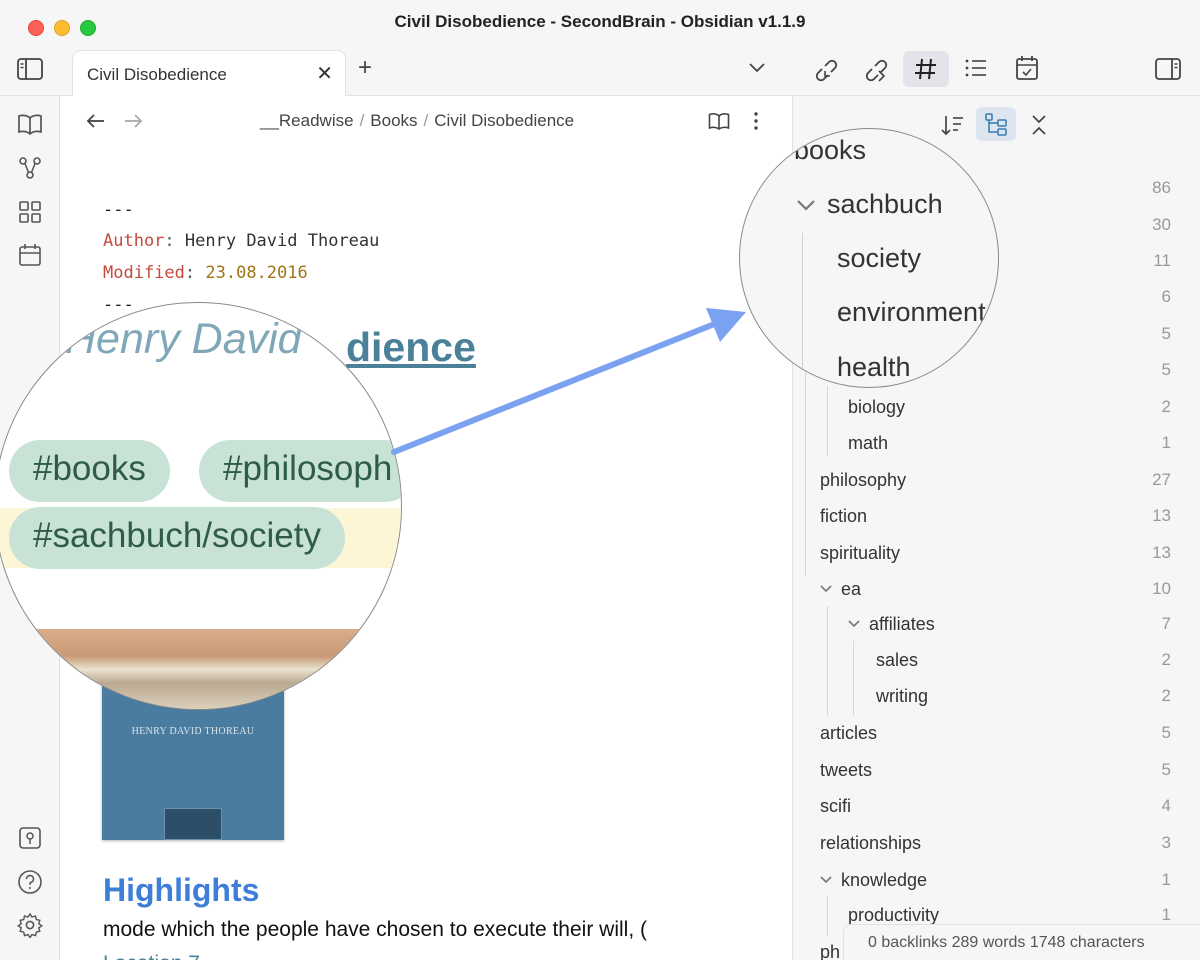 This screenshot has height=960, width=1200. I want to click on open-book-icon, so click(30, 124).